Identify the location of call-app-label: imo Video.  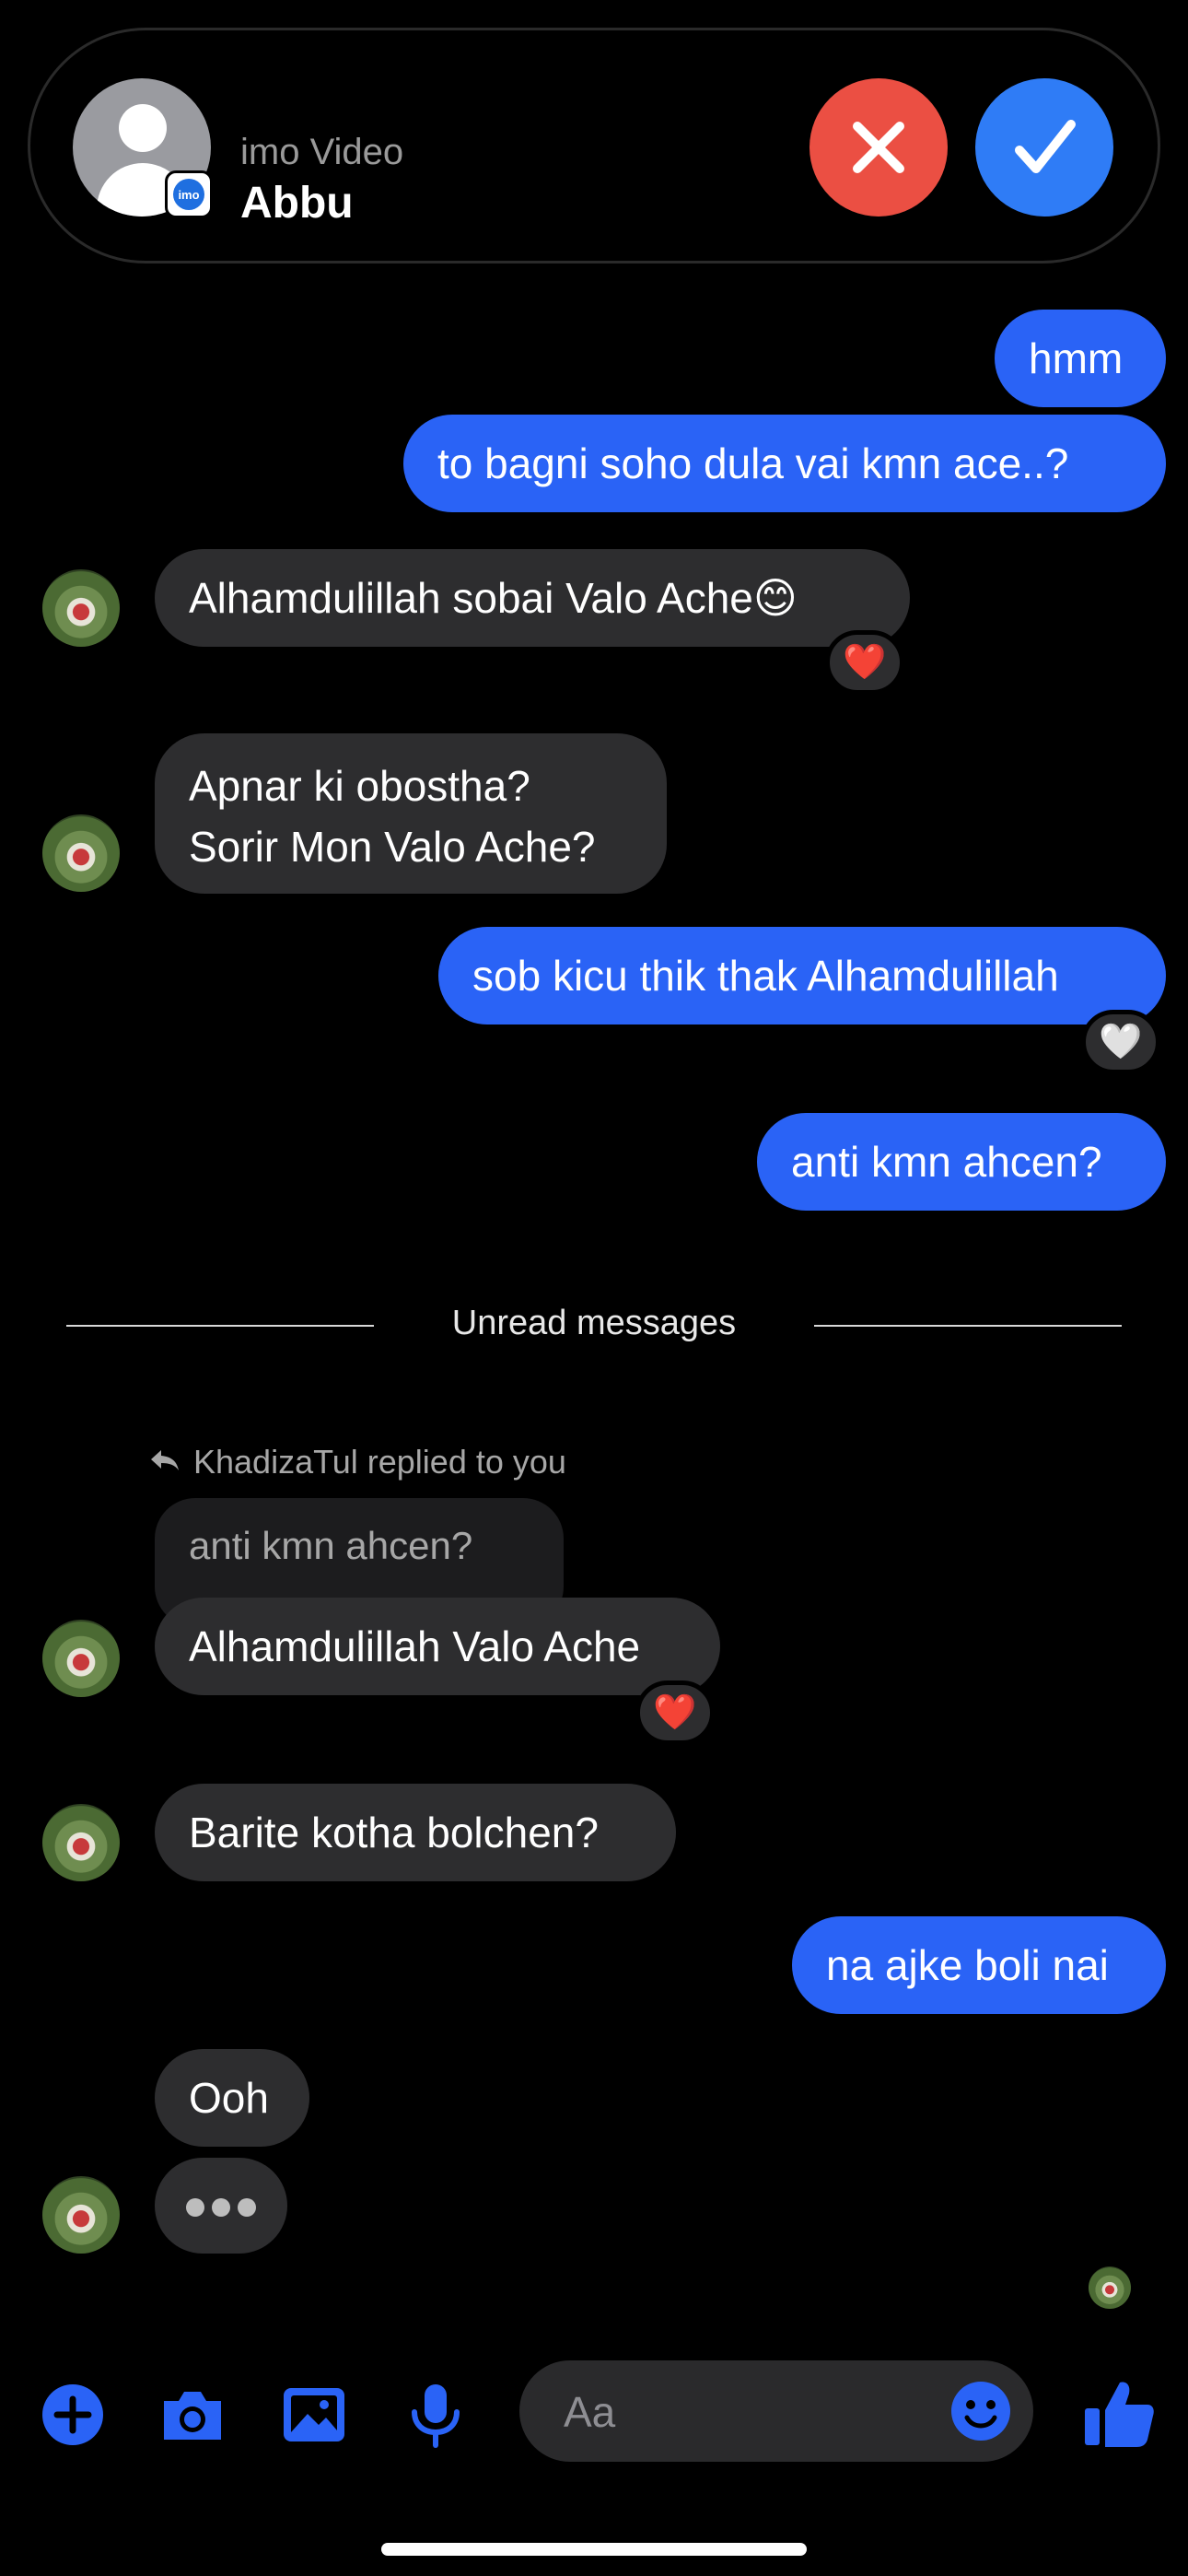
(322, 152).